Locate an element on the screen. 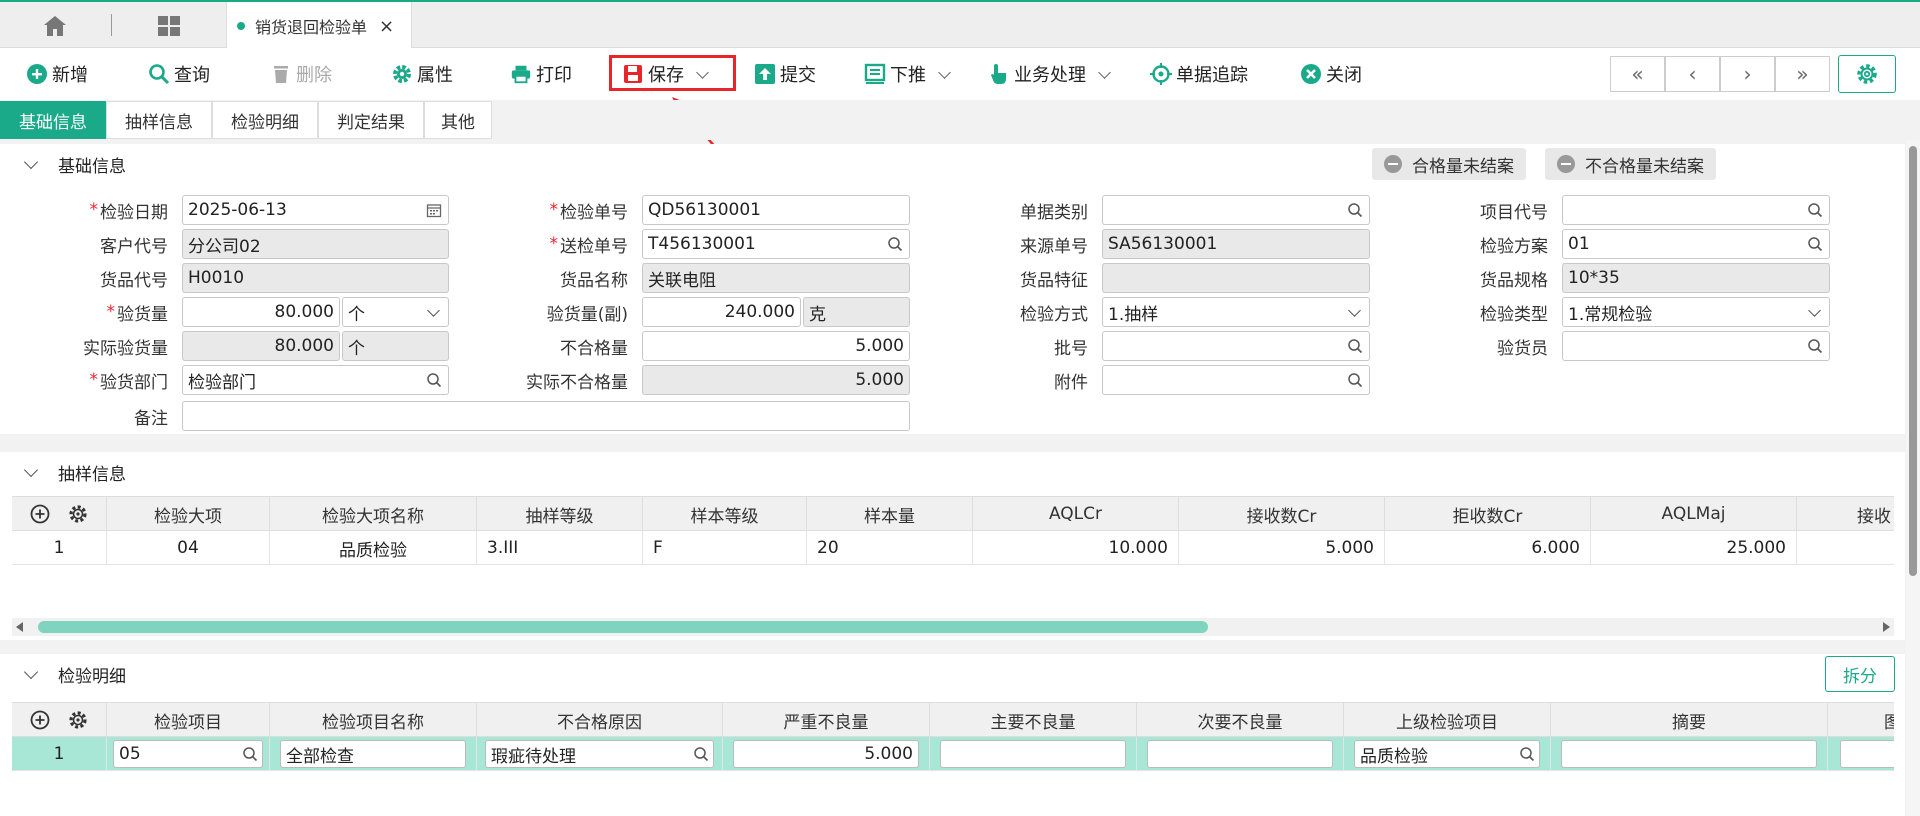 This screenshot has height=816, width=1920. parent-inspection-item-input: 品质检验 is located at coordinates (1447, 754).